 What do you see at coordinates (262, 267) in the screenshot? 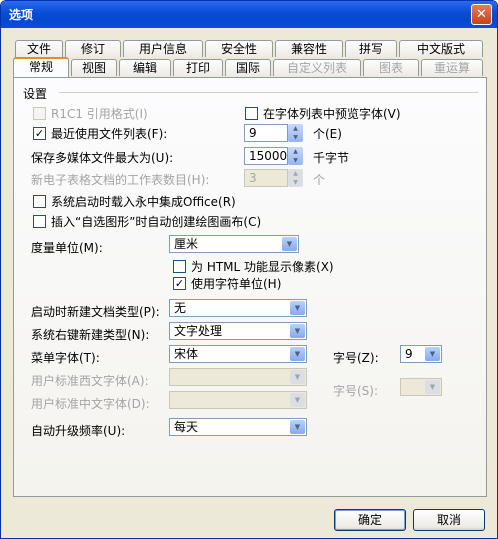
I see `html-pixels-label: 为 HTML 功能显示像素(X)` at bounding box center [262, 267].